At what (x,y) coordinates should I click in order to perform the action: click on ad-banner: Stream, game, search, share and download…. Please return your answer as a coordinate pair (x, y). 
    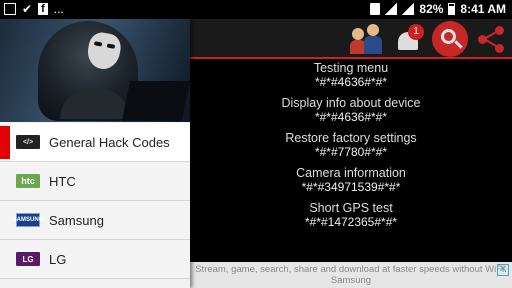
    Looking at the image, I should click on (351, 275).